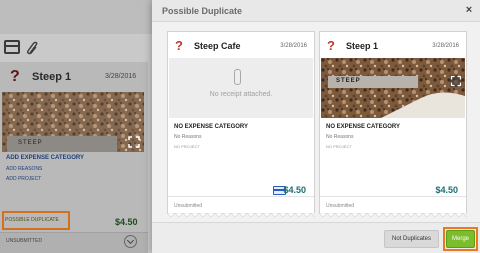 Image resolution: width=480 pixels, height=253 pixels. I want to click on receipt-label: STEEP, so click(348, 81).